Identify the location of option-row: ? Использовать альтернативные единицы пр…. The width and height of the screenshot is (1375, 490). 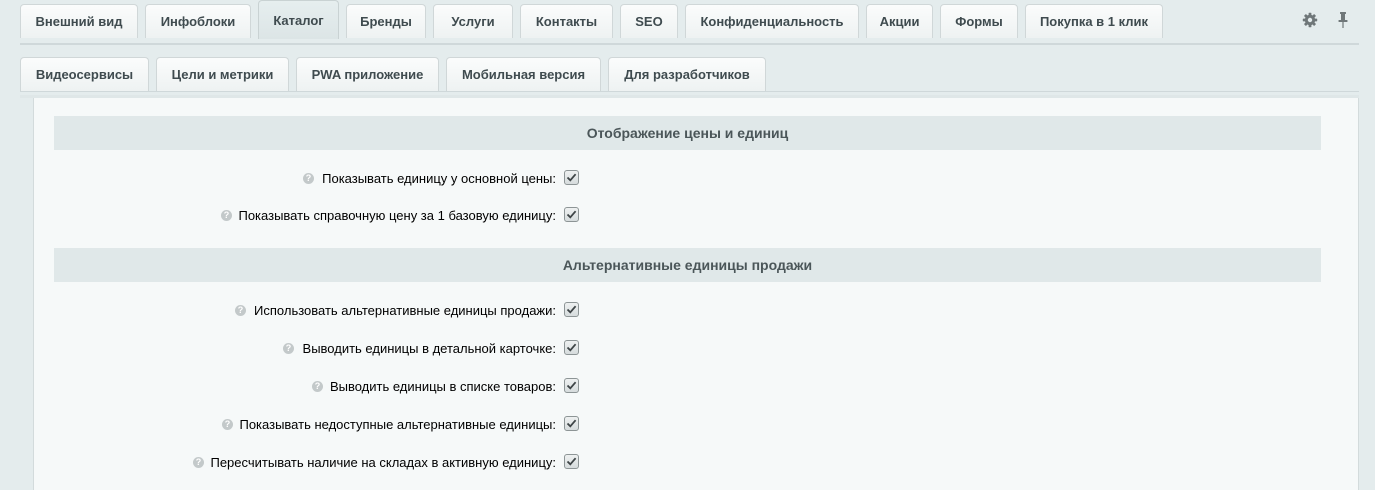
(334, 311).